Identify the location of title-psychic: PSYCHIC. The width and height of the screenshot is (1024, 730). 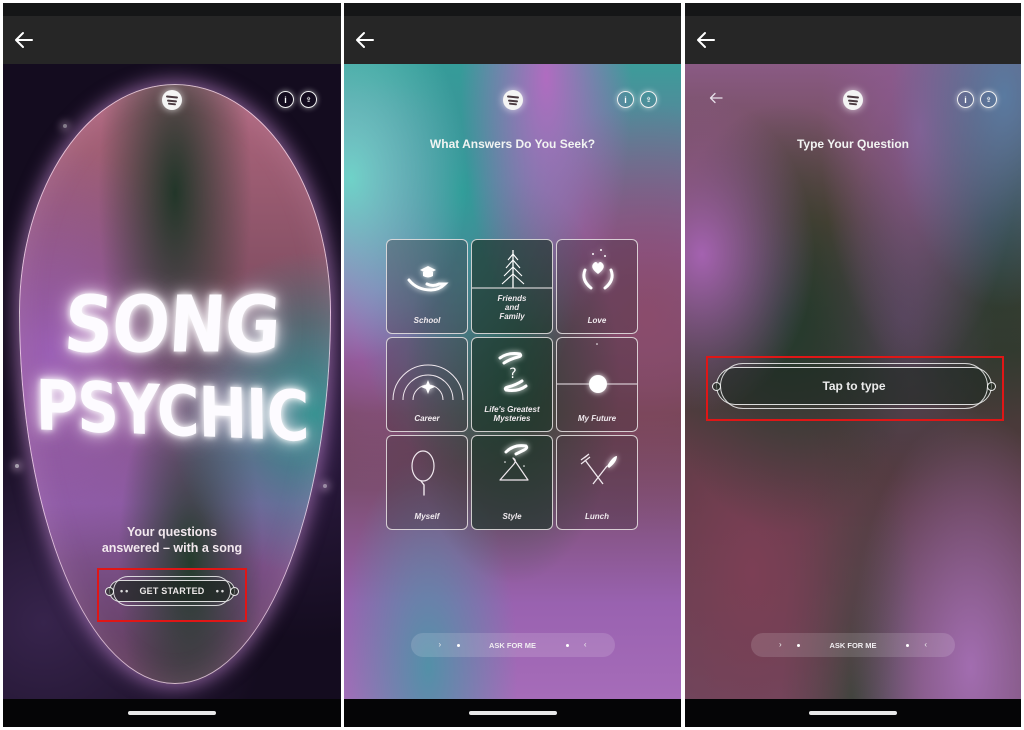
(172, 411).